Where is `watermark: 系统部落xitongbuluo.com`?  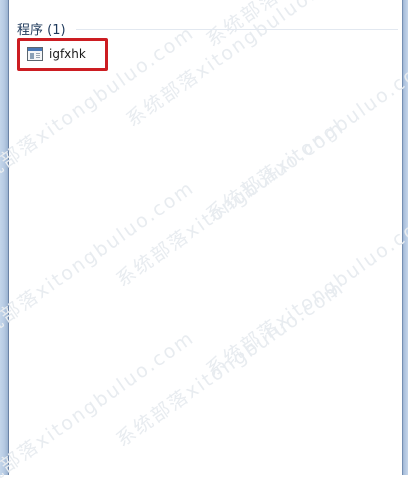
watermark: 系统部落xitongbuluo.com is located at coordinates (304, 26).